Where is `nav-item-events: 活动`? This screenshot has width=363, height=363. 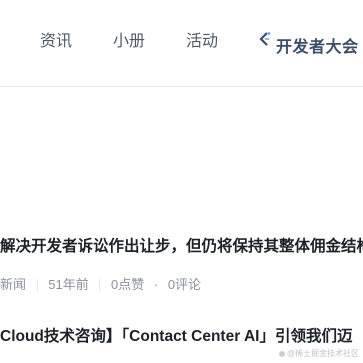 nav-item-events: 活动 is located at coordinates (202, 42).